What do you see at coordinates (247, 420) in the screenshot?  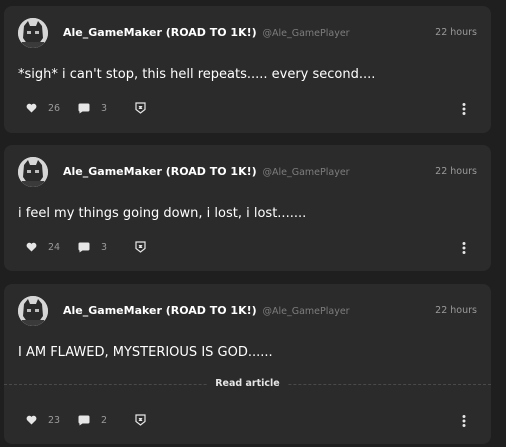 I see `post-actions: 23 2` at bounding box center [247, 420].